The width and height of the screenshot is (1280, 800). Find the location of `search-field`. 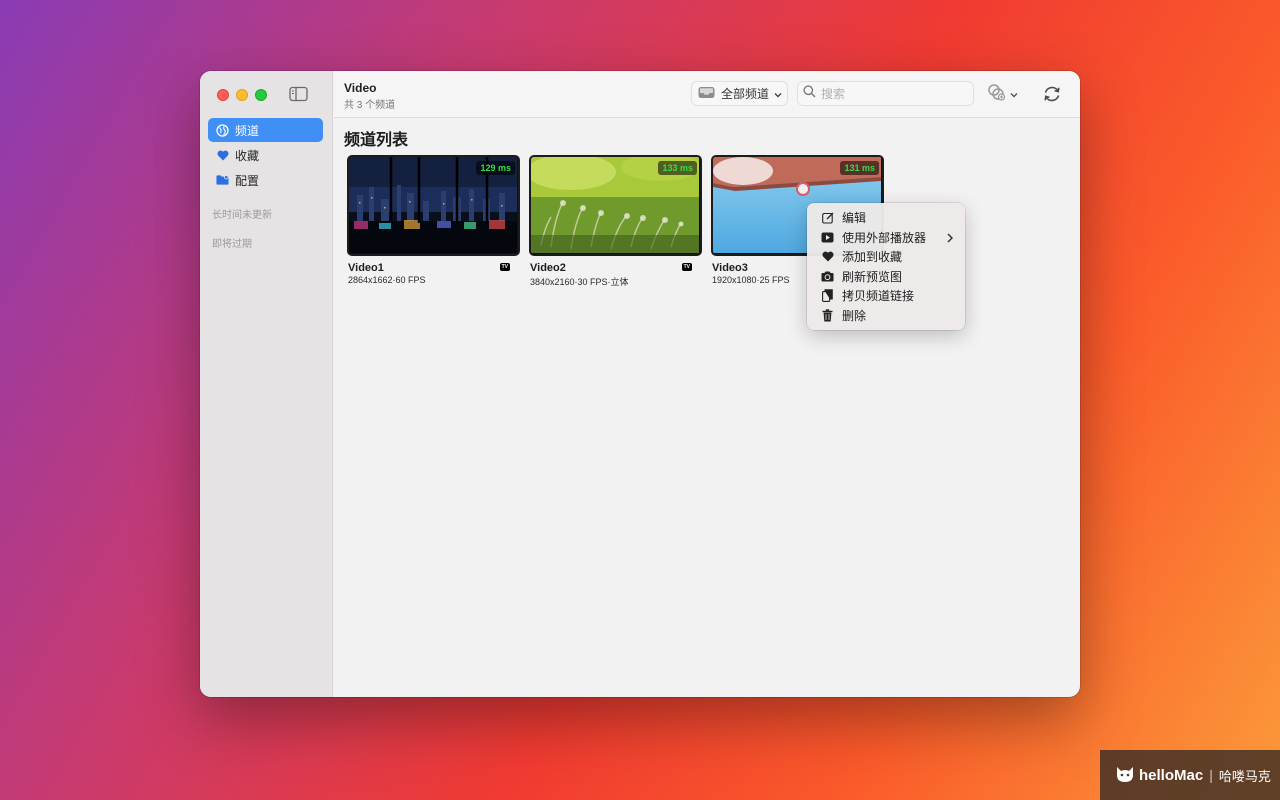

search-field is located at coordinates (885, 93).